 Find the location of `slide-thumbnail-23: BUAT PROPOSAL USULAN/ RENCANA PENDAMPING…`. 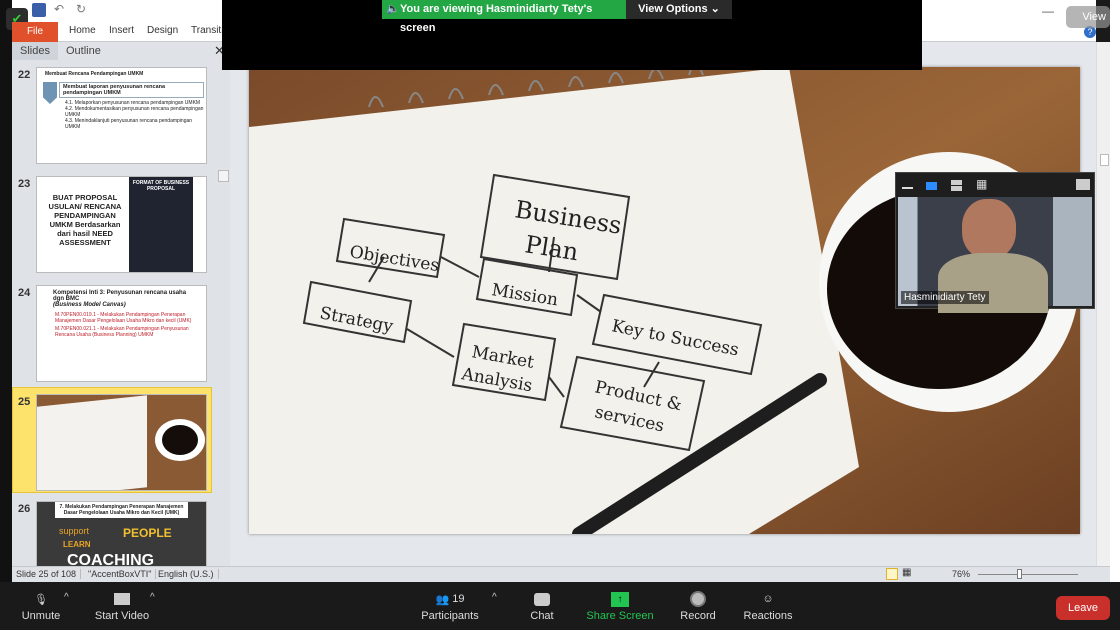

slide-thumbnail-23: BUAT PROPOSAL USULAN/ RENCANA PENDAMPING… is located at coordinates (121, 224).